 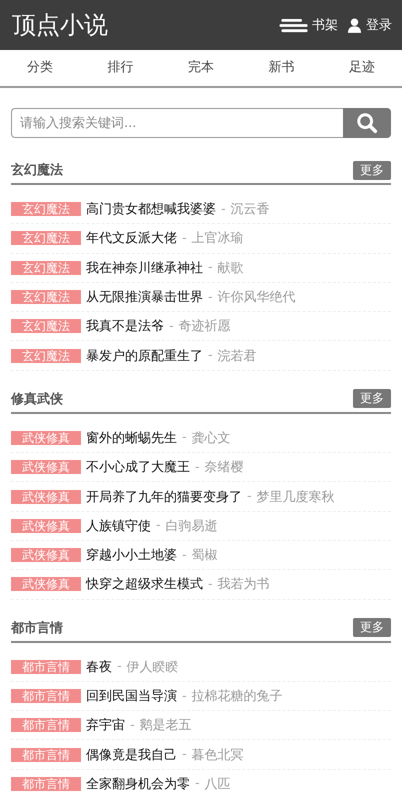 I want to click on search-button, so click(x=367, y=123).